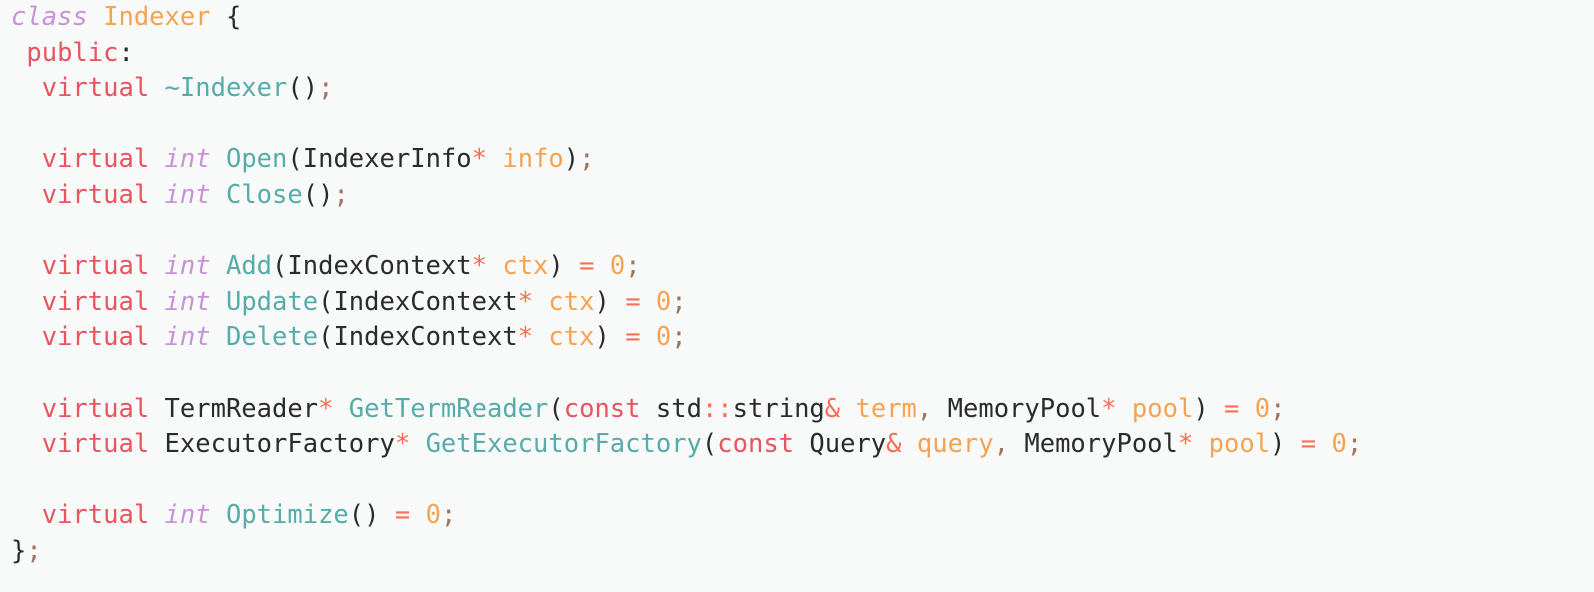 This screenshot has height=592, width=1594. What do you see at coordinates (717, 408) in the screenshot?
I see `code-token: ::` at bounding box center [717, 408].